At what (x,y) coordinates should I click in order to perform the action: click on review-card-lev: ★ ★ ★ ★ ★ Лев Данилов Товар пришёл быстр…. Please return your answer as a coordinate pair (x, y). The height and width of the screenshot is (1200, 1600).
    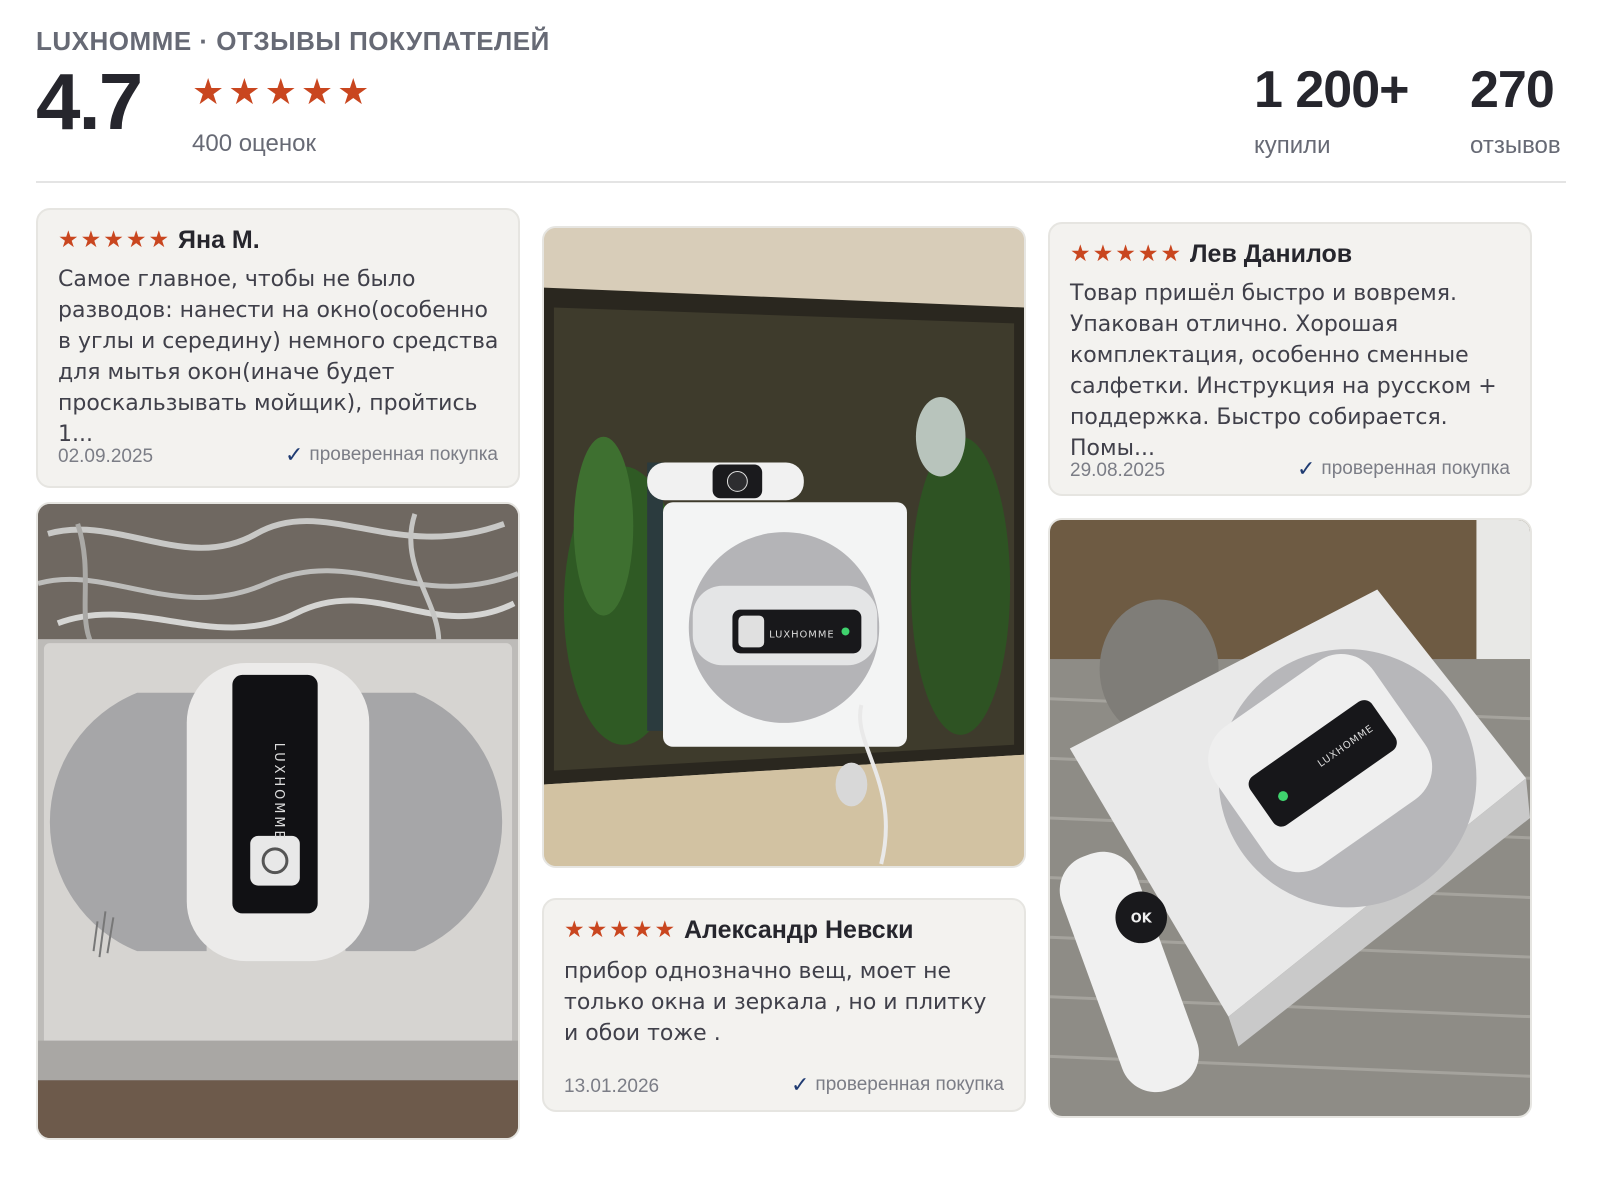
    Looking at the image, I should click on (1290, 359).